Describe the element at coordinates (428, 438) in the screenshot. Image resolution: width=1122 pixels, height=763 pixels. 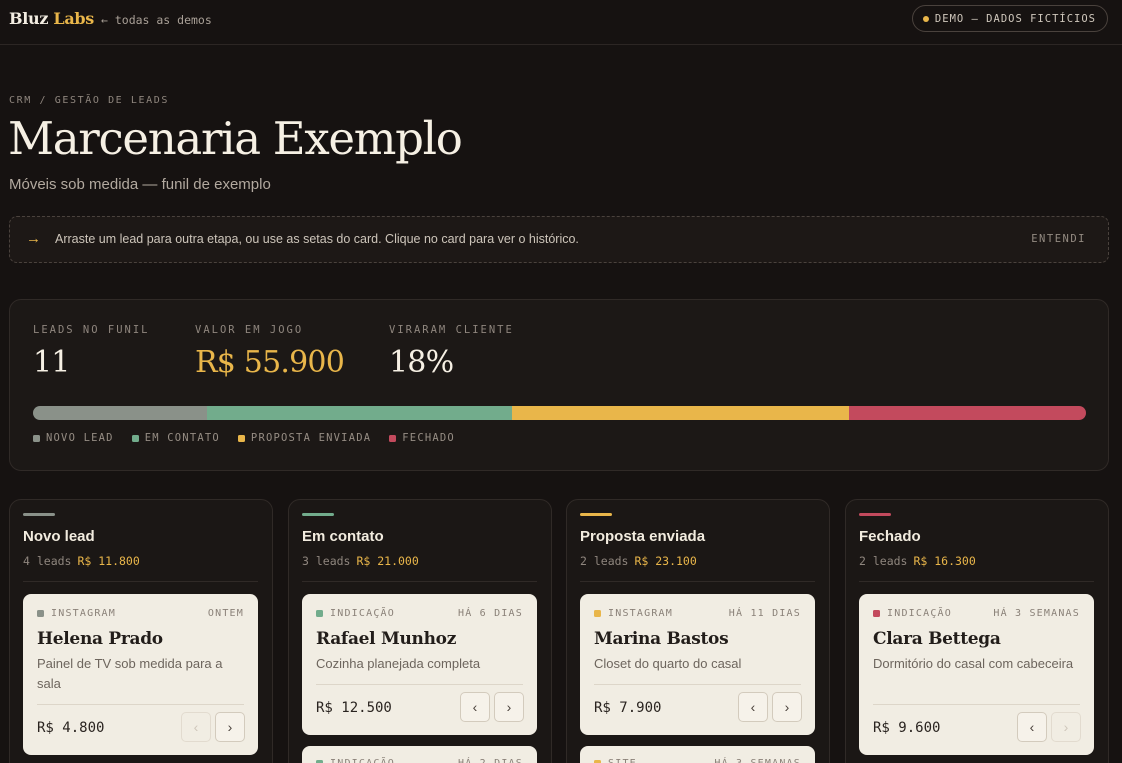
I see `legend-label: FECHADO` at that location.